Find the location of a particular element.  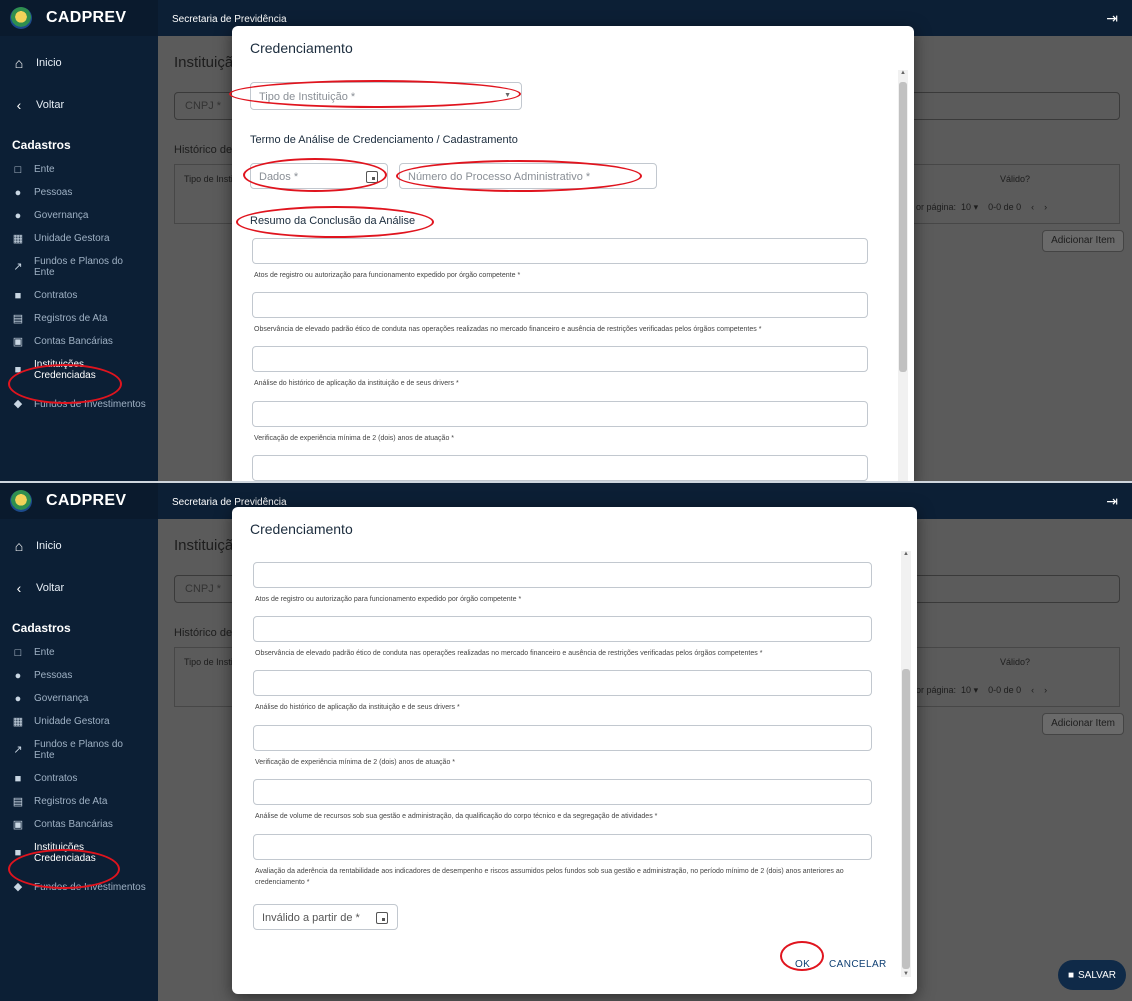

bank-icon: □ is located at coordinates (18, 169).